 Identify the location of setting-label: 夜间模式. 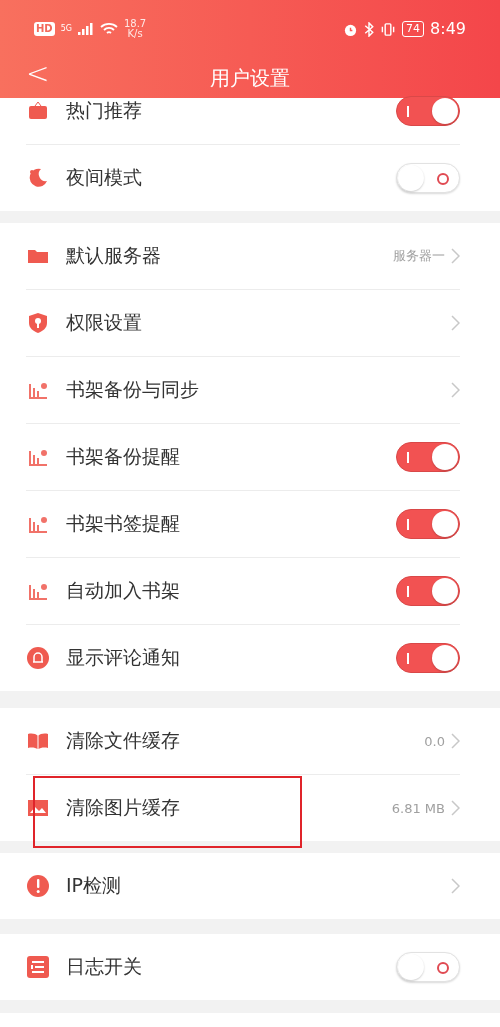
(104, 177).